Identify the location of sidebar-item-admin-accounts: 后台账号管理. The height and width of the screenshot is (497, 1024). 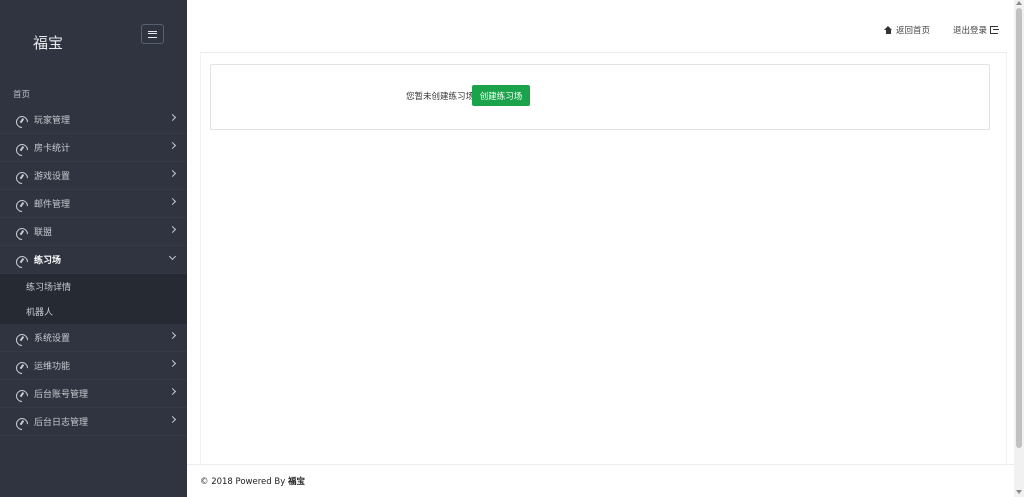
(93, 394).